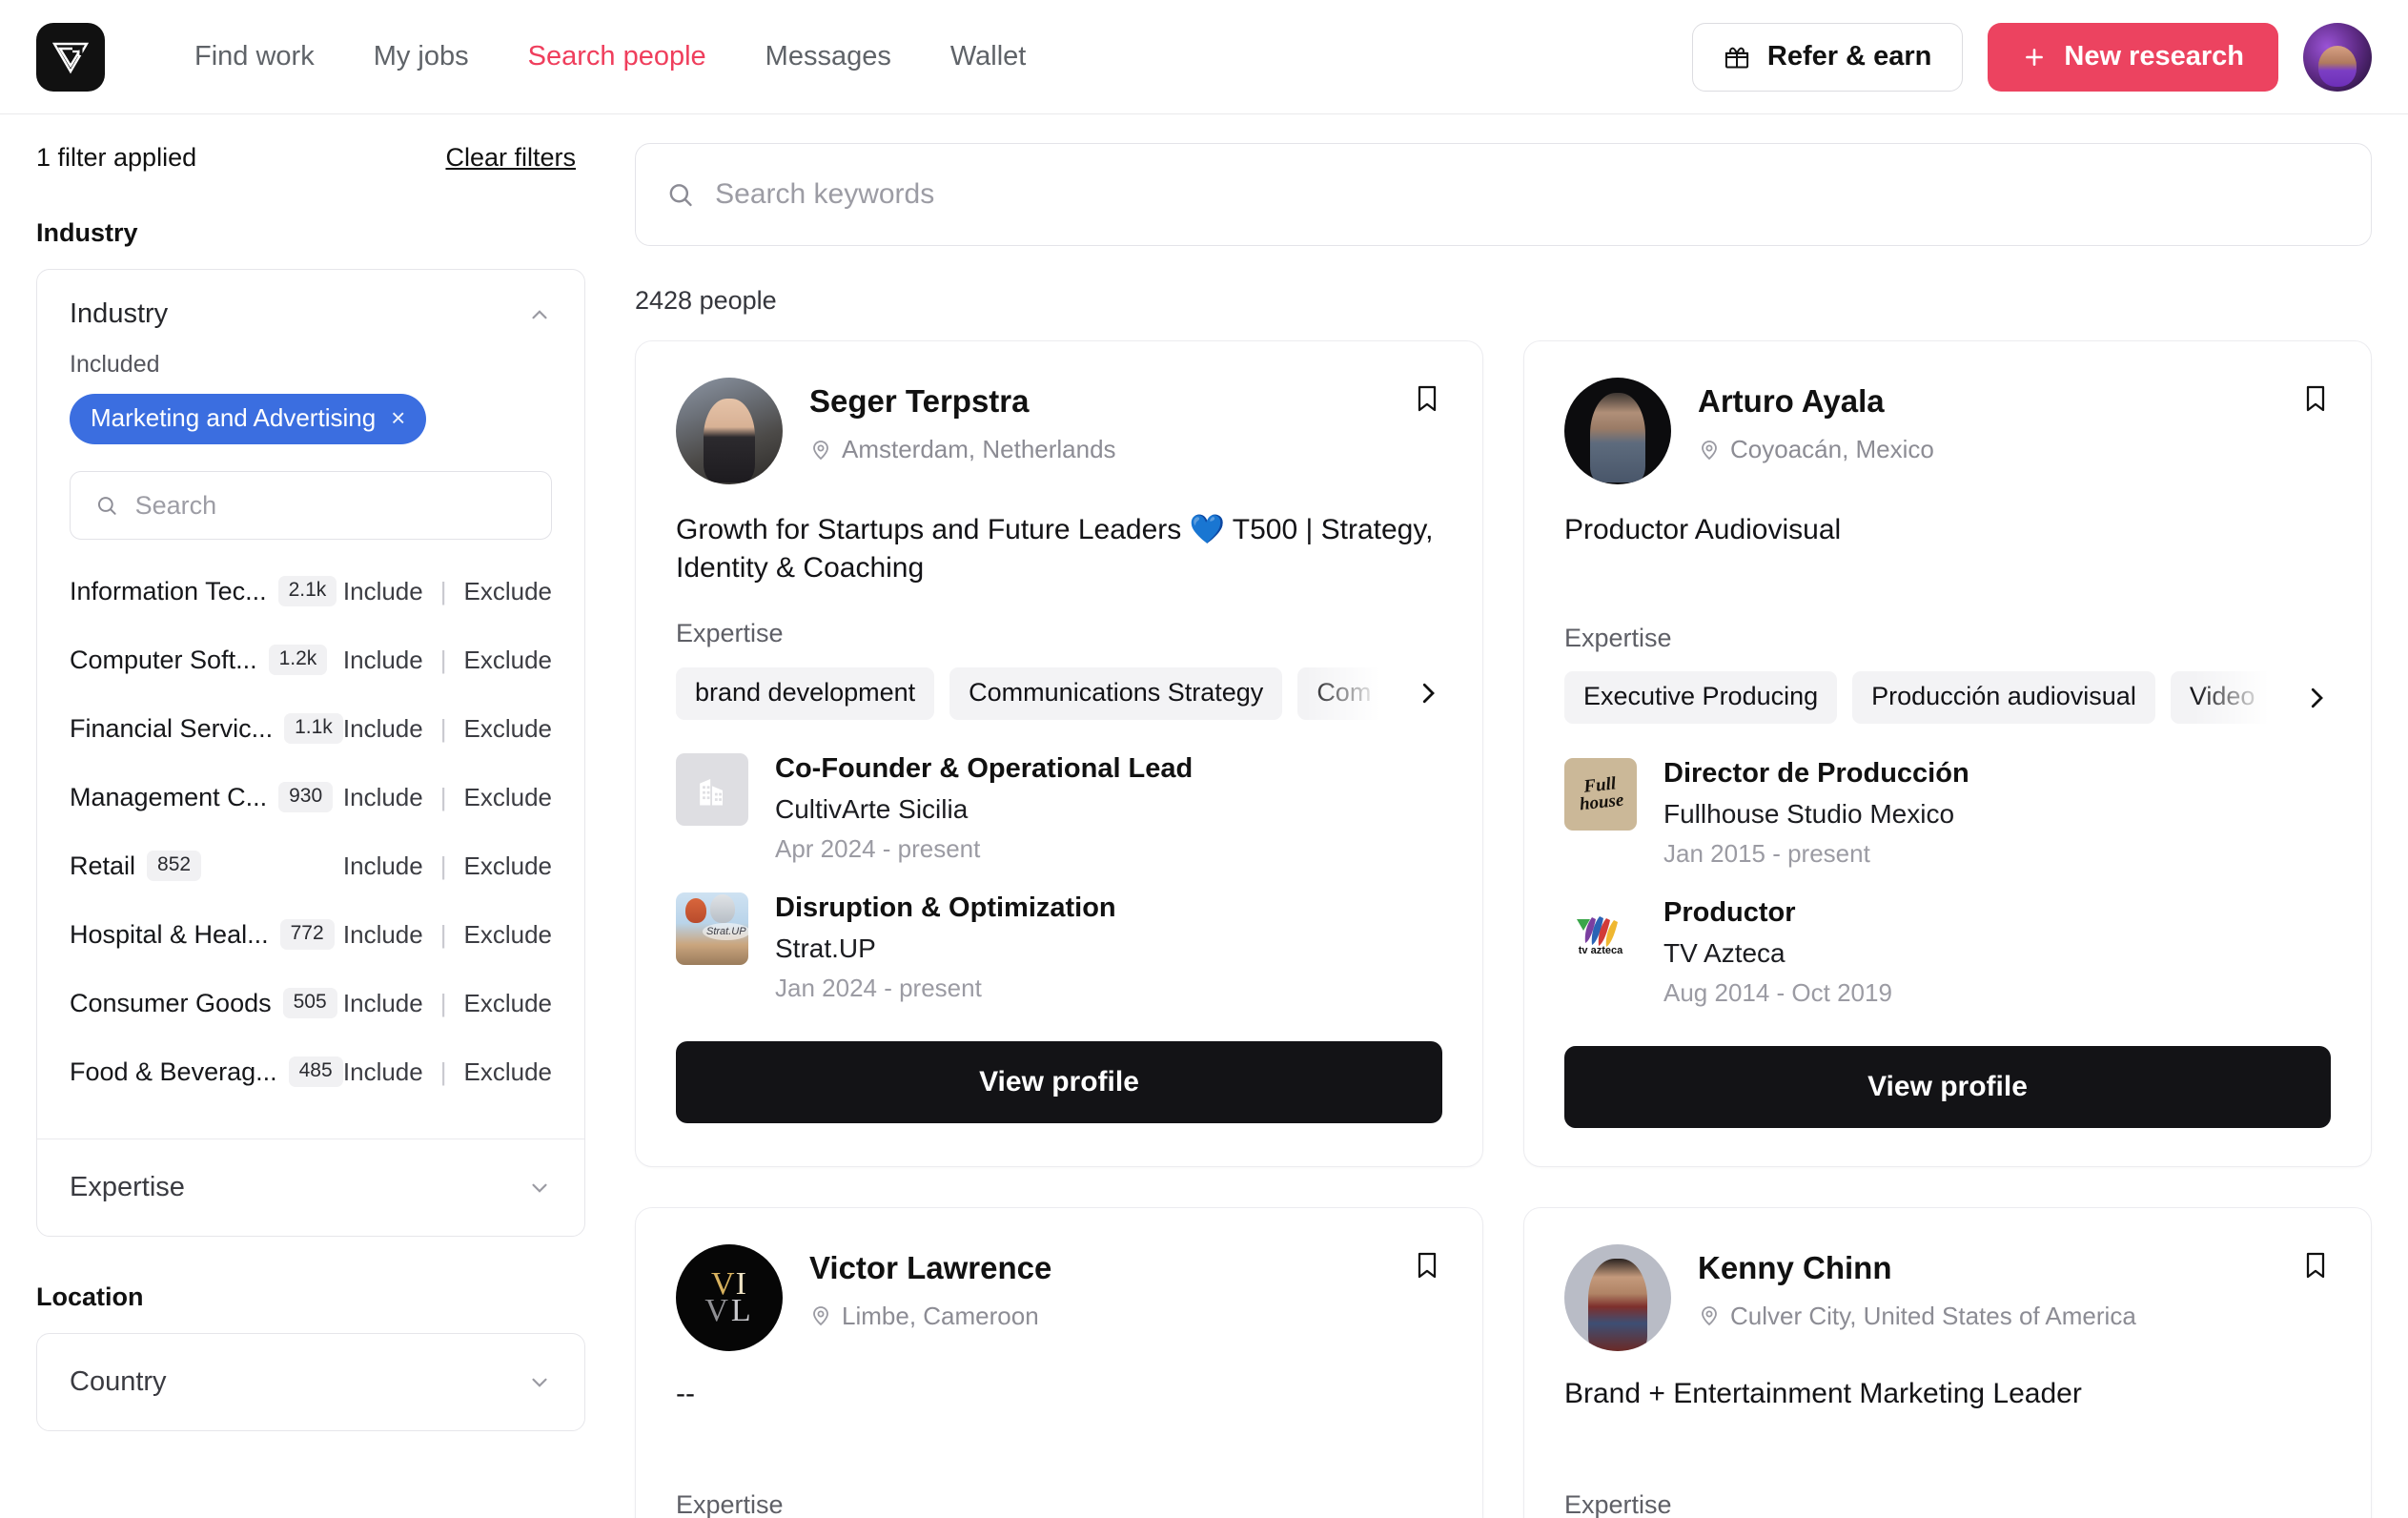 This screenshot has height=1518, width=2408. I want to click on experience-title: Director de Producción, so click(1816, 773).